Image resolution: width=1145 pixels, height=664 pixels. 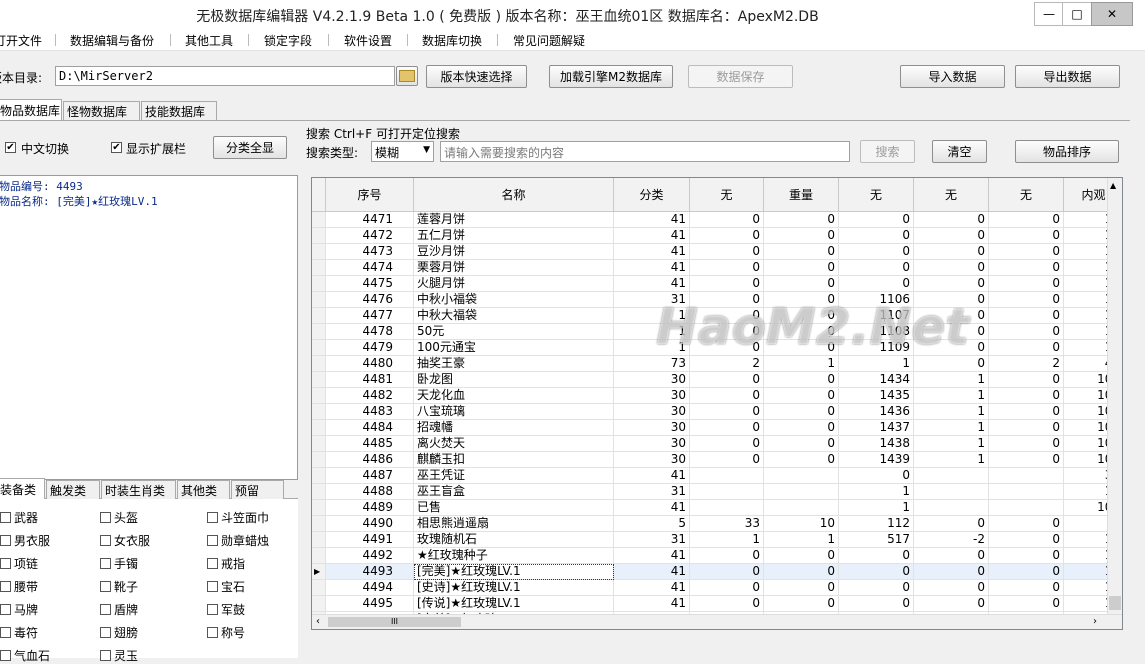 What do you see at coordinates (370, 332) in the screenshot?
I see `cell-col-index: 4478` at bounding box center [370, 332].